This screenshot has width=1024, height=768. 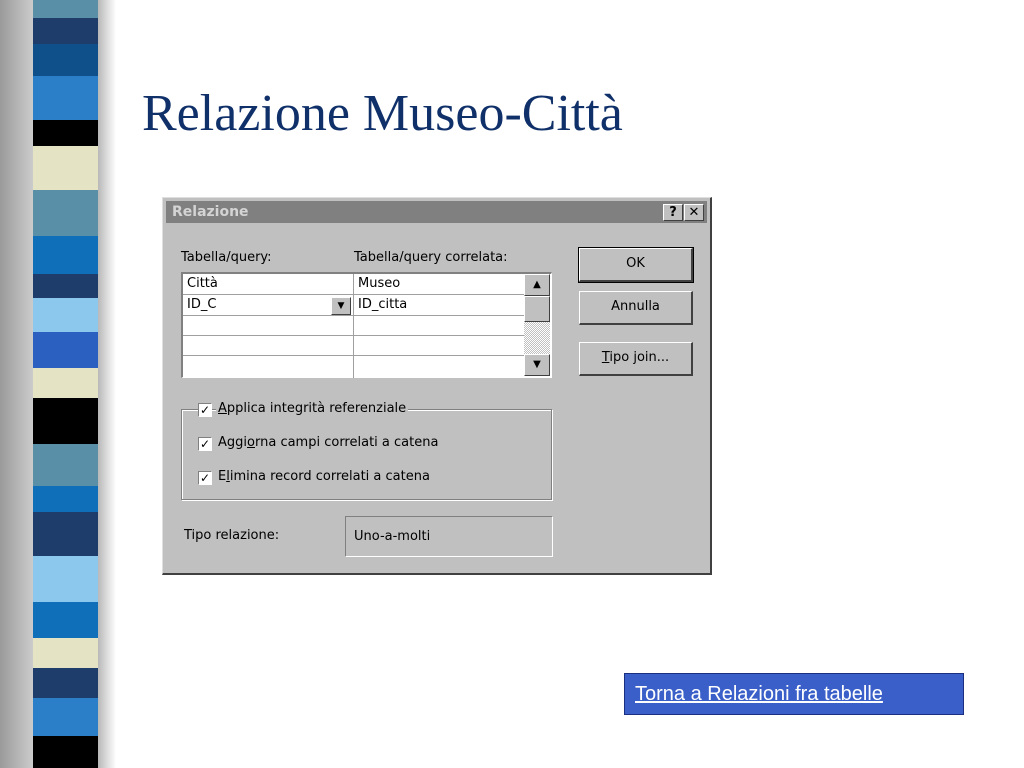 I want to click on relation-type-label: Tipo relazione:, so click(x=232, y=535).